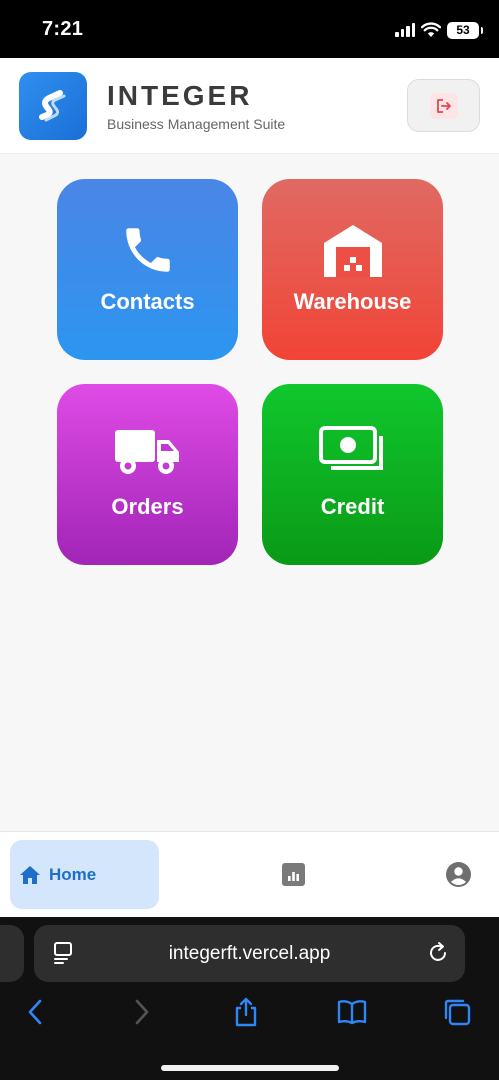 The height and width of the screenshot is (1080, 499). I want to click on cellular-signal-icon, so click(405, 30).